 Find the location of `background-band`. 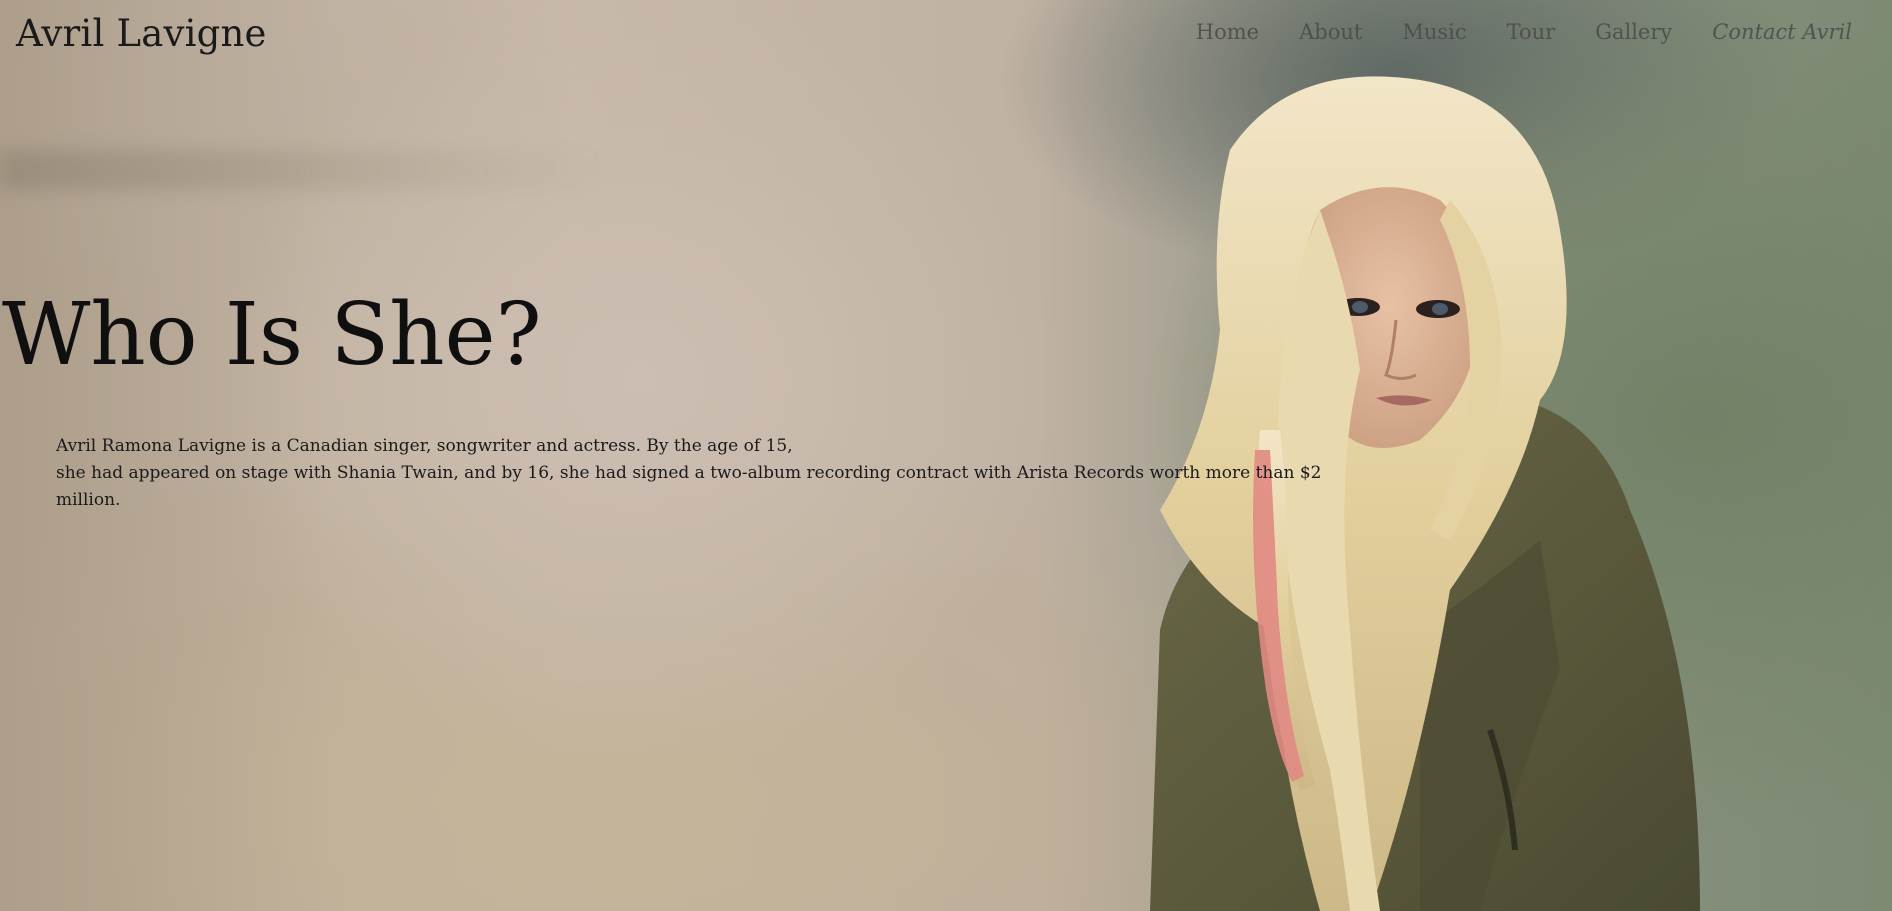

background-band is located at coordinates (300, 170).